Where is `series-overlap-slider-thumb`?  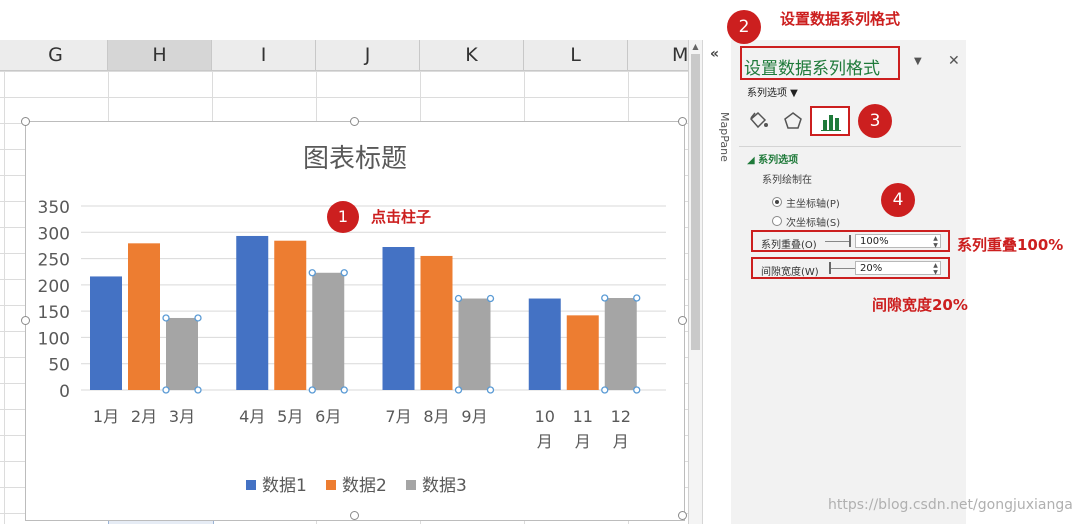
series-overlap-slider-thumb is located at coordinates (850, 241).